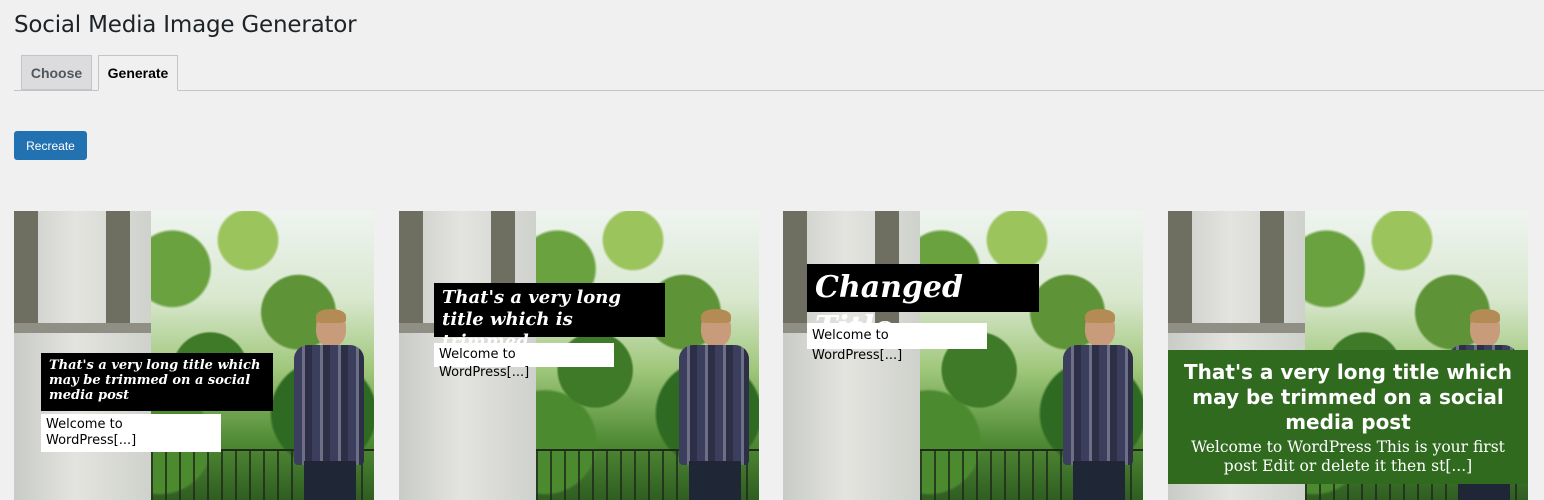 This screenshot has width=1544, height=500. What do you see at coordinates (56, 72) in the screenshot?
I see `tab-choose: Choose` at bounding box center [56, 72].